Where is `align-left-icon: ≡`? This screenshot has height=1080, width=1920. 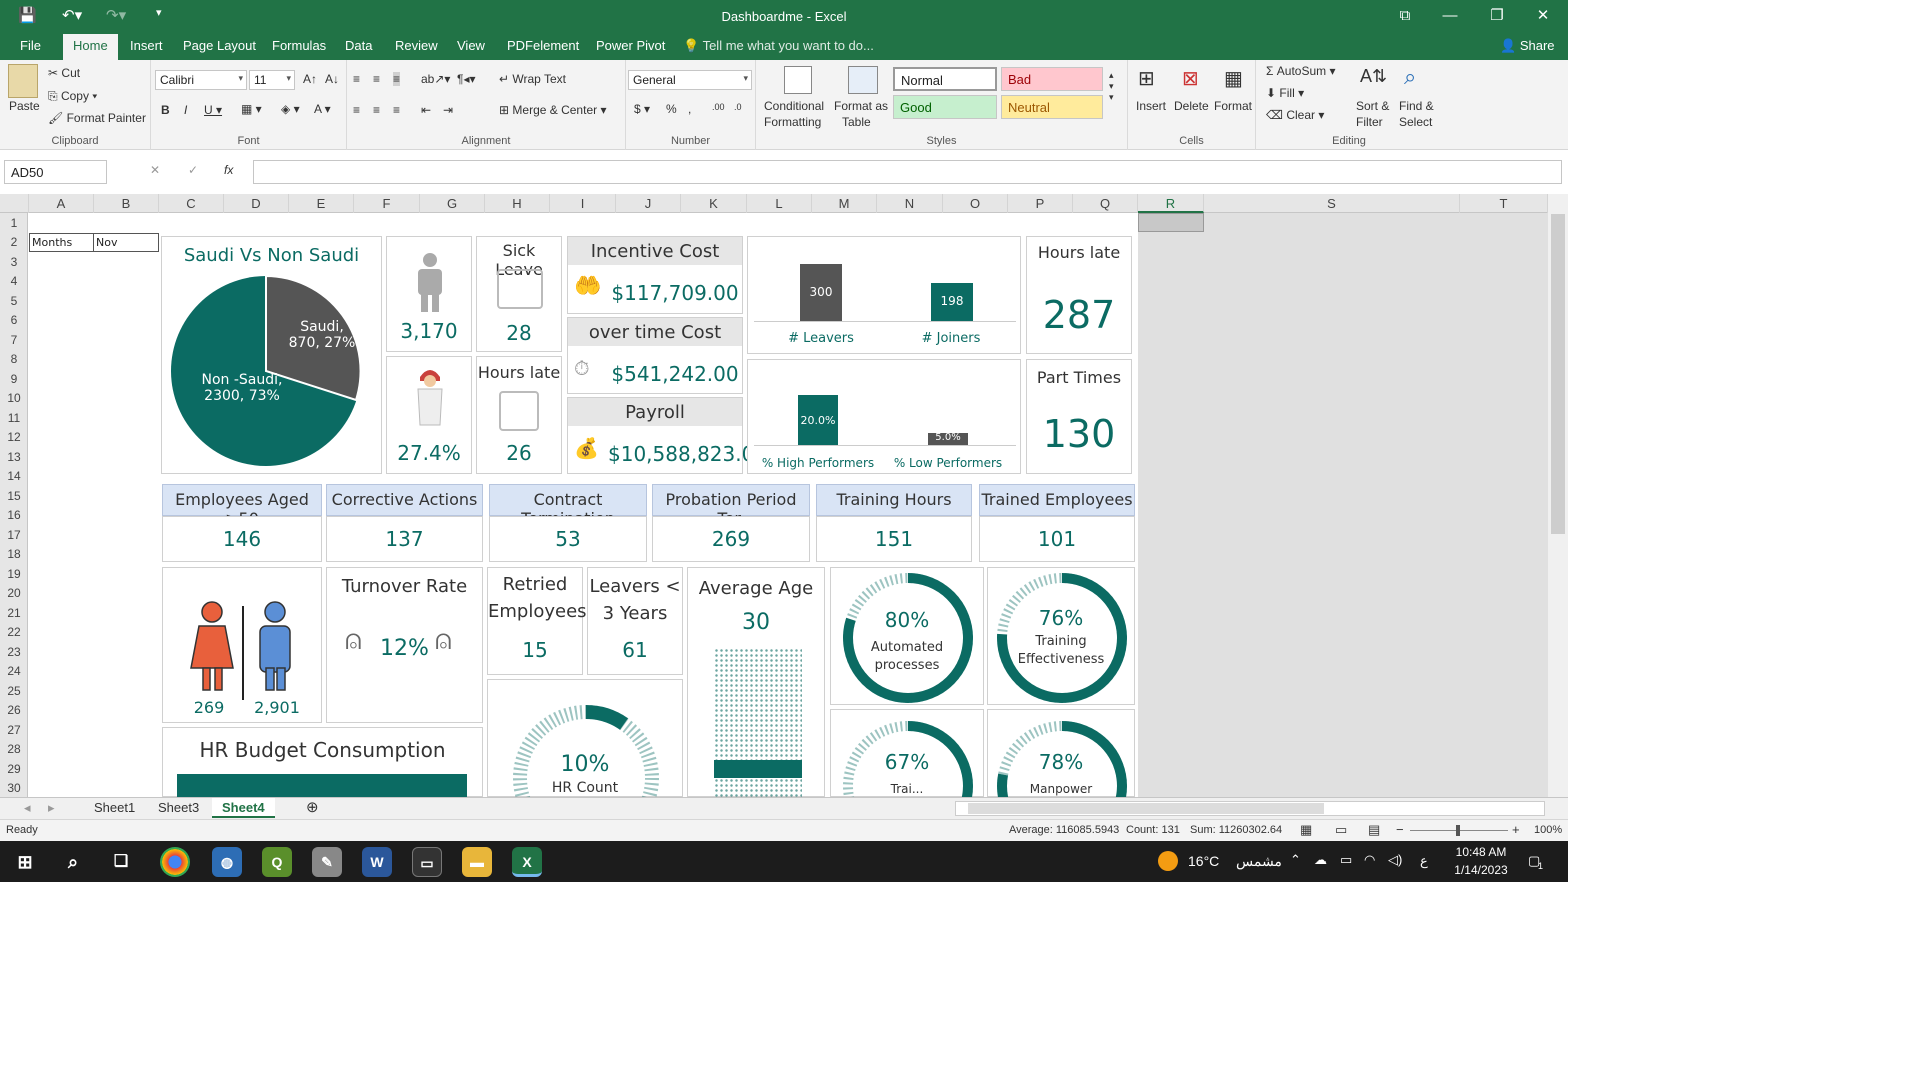
align-left-icon: ≡ is located at coordinates (356, 110).